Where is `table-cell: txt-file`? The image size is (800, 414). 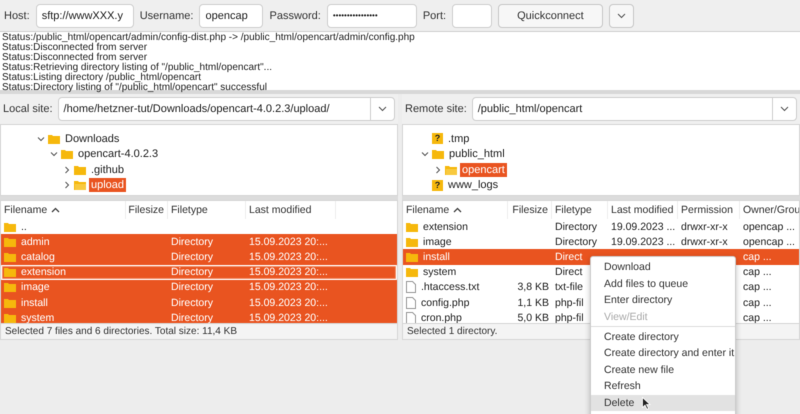
table-cell: txt-file is located at coordinates (569, 287).